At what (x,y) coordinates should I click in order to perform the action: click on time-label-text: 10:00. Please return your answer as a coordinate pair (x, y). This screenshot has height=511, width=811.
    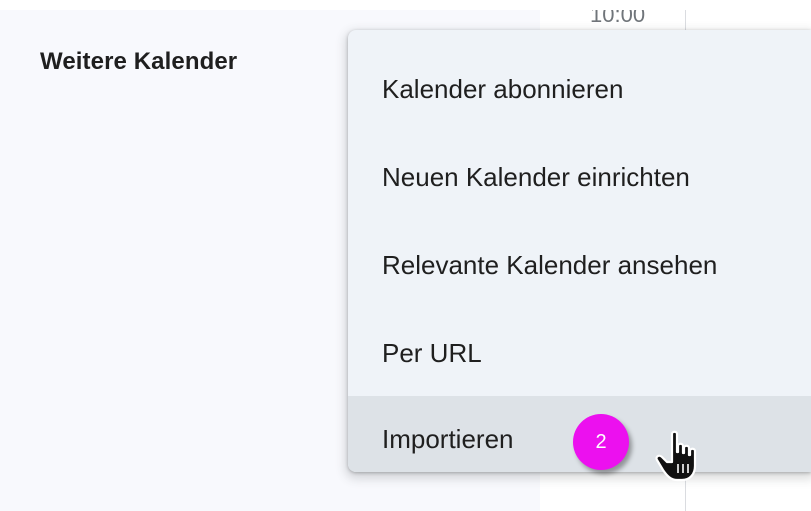
    Looking at the image, I should click on (618, 18).